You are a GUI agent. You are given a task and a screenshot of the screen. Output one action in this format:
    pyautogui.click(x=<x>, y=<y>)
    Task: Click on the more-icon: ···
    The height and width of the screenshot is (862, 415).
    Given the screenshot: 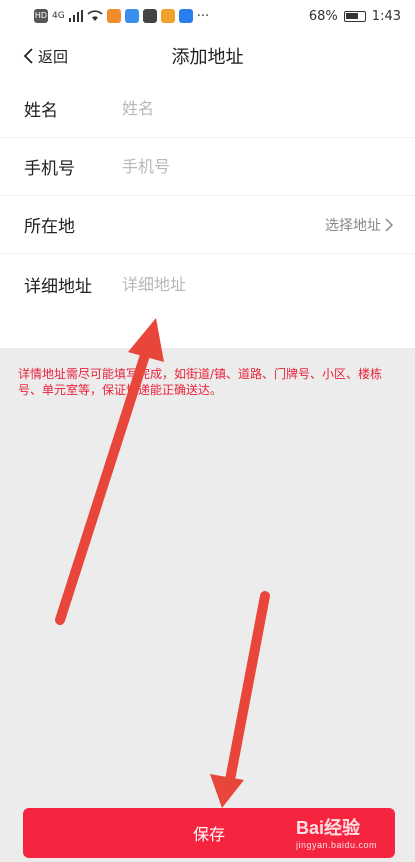 What is the action you would take?
    pyautogui.click(x=203, y=16)
    